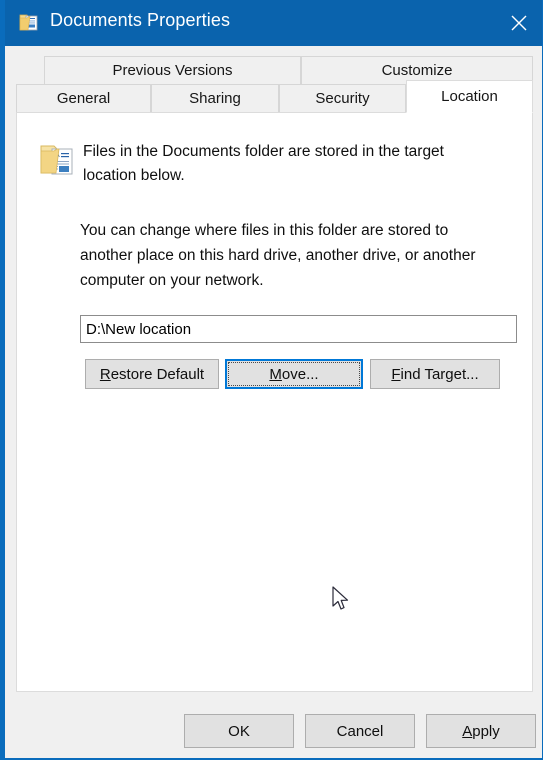 This screenshot has height=760, width=543. What do you see at coordinates (105, 374) in the screenshot?
I see `restore-default-accel: R` at bounding box center [105, 374].